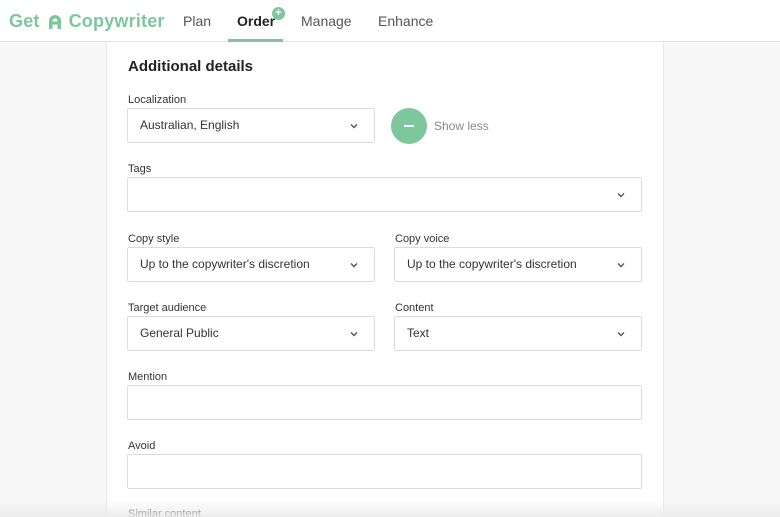 The image size is (780, 517). What do you see at coordinates (518, 333) in the screenshot?
I see `content-select: Text` at bounding box center [518, 333].